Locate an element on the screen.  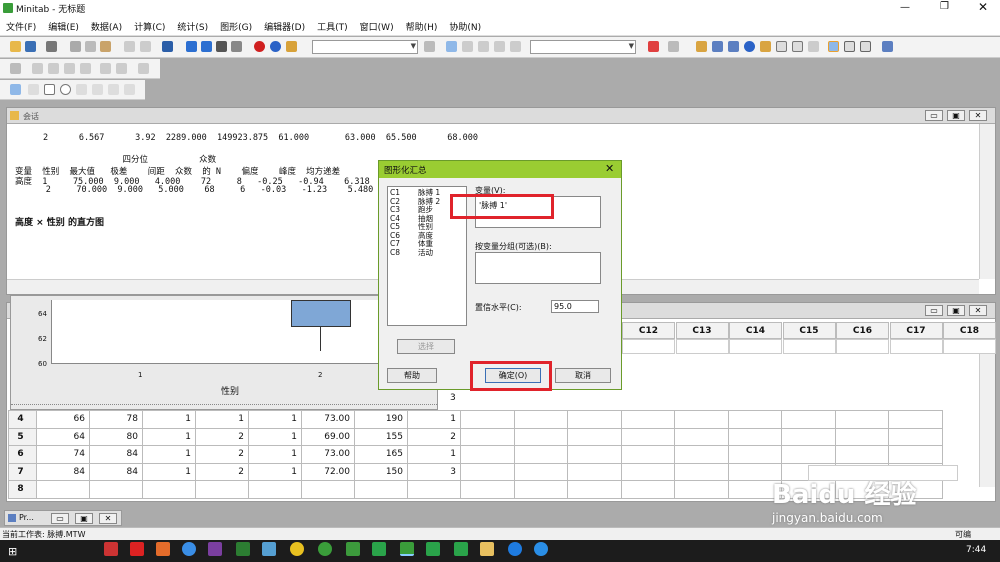
column-header: C13 is located at coordinates (702, 330).